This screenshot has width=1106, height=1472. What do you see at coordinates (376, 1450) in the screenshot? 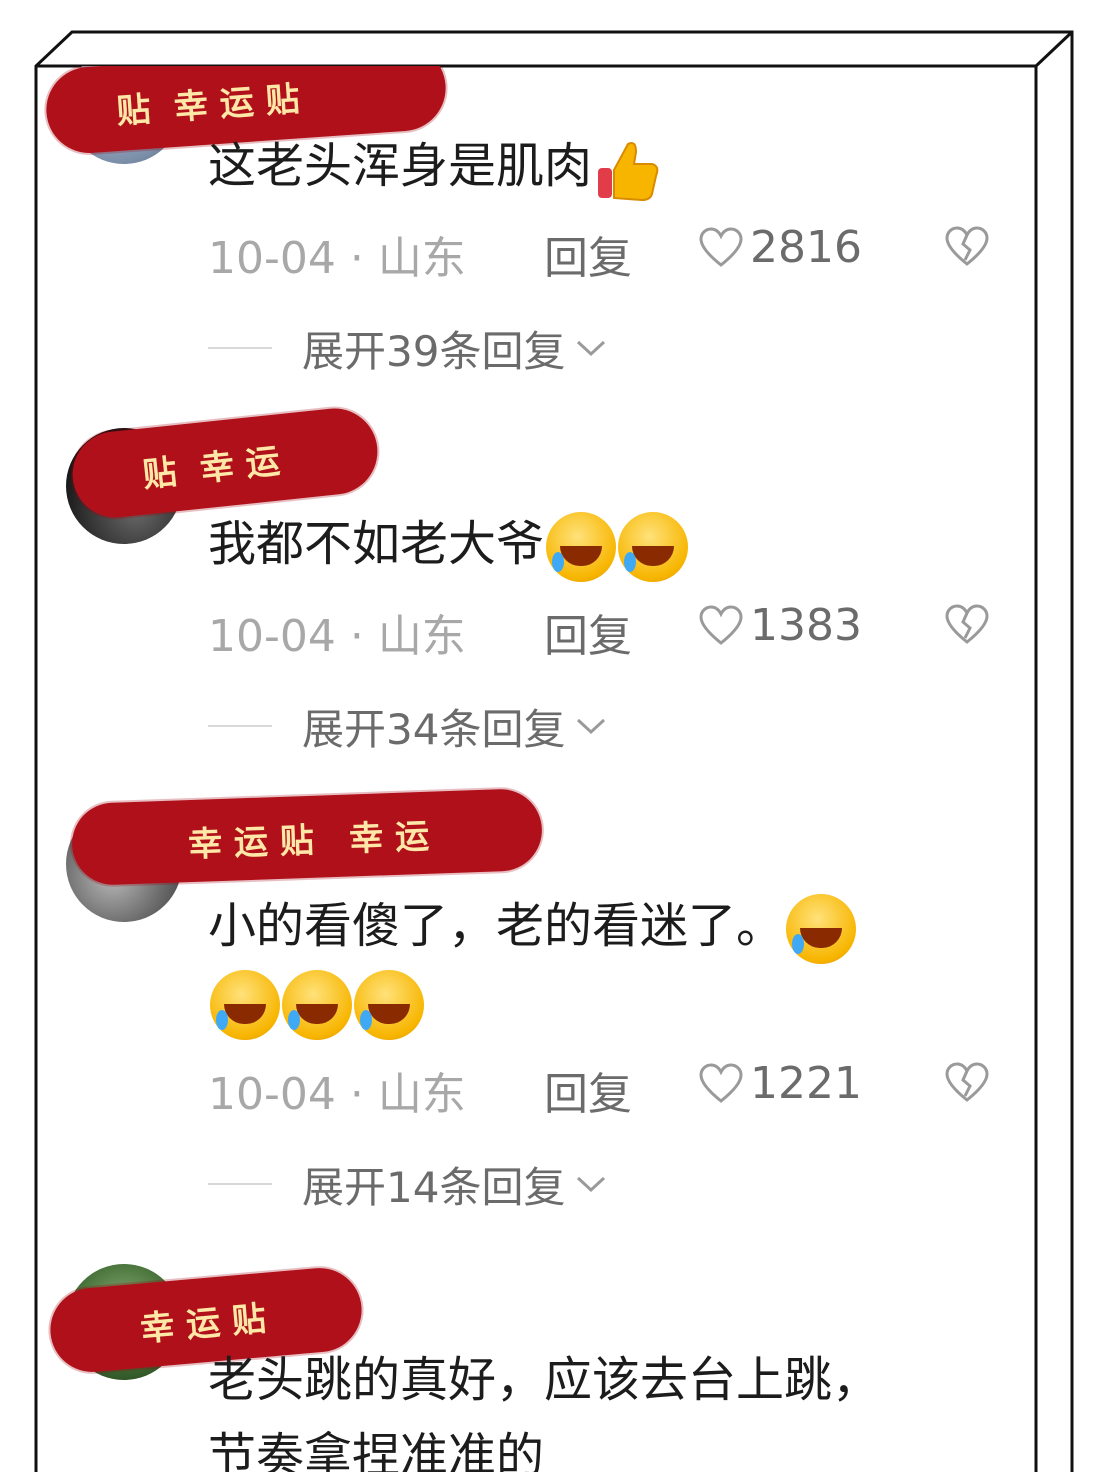
I see `comment-text-continued: 节奏拿捏准准的` at bounding box center [376, 1450].